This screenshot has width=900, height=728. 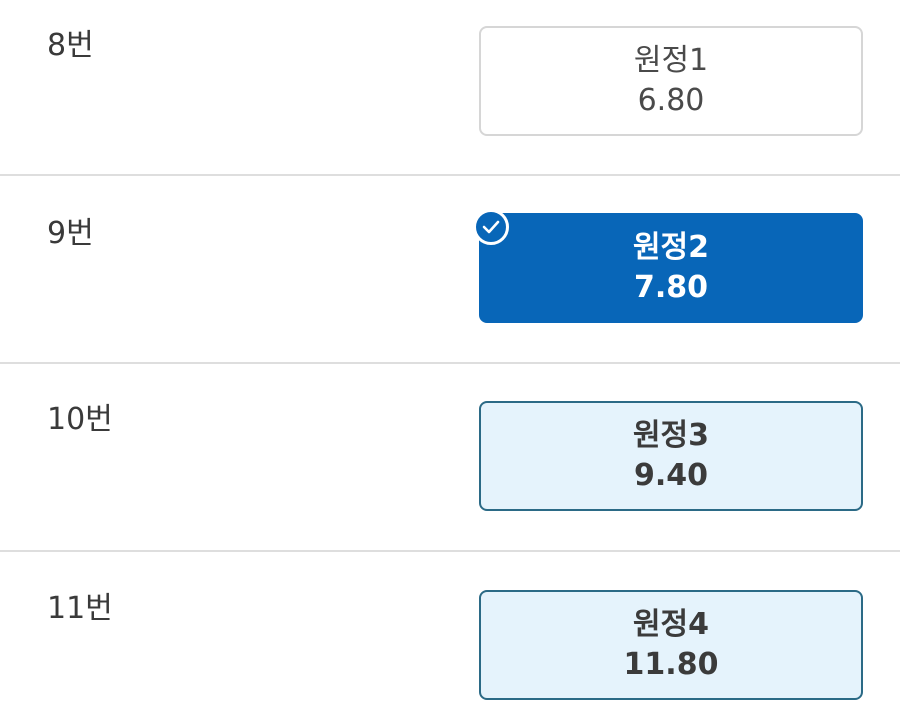 What do you see at coordinates (671, 664) in the screenshot?
I see `option-odds: 11.80` at bounding box center [671, 664].